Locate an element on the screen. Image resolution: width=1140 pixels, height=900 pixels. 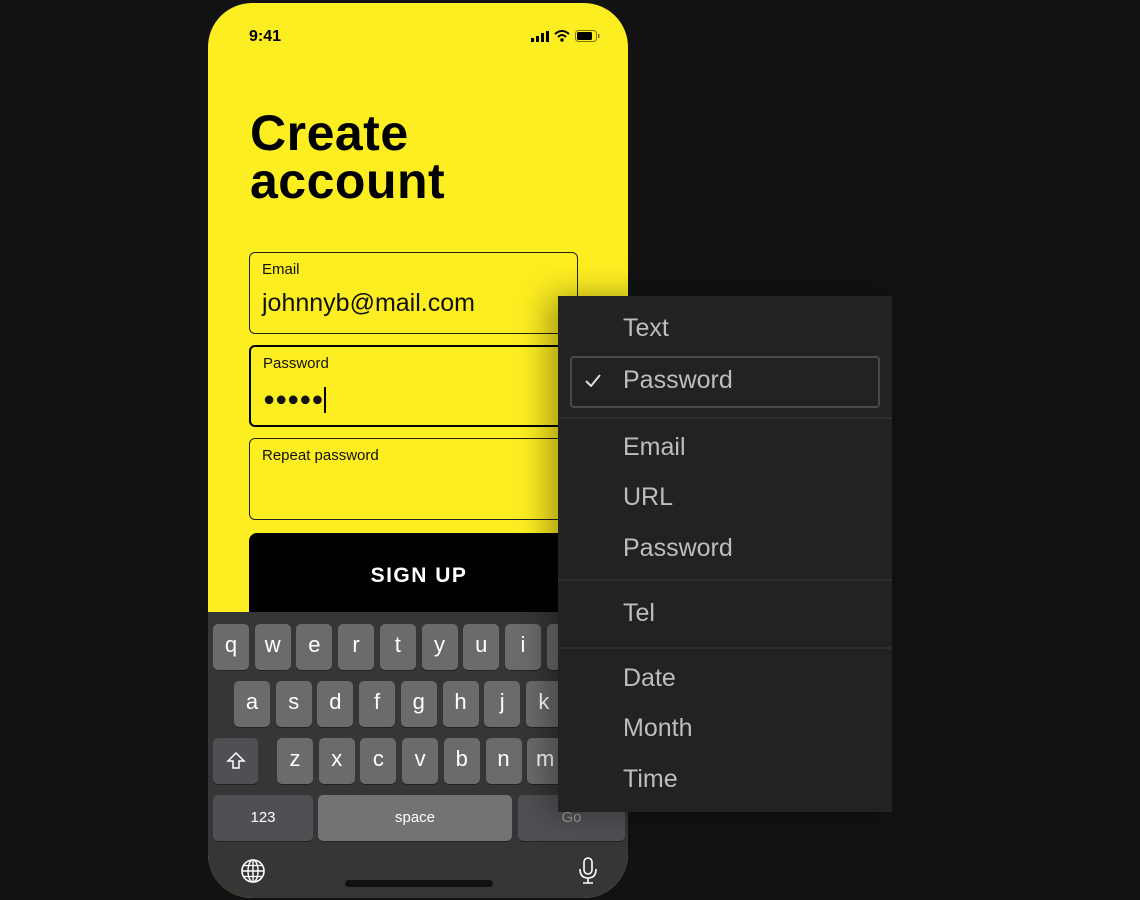
home-indicator is located at coordinates (419, 883).